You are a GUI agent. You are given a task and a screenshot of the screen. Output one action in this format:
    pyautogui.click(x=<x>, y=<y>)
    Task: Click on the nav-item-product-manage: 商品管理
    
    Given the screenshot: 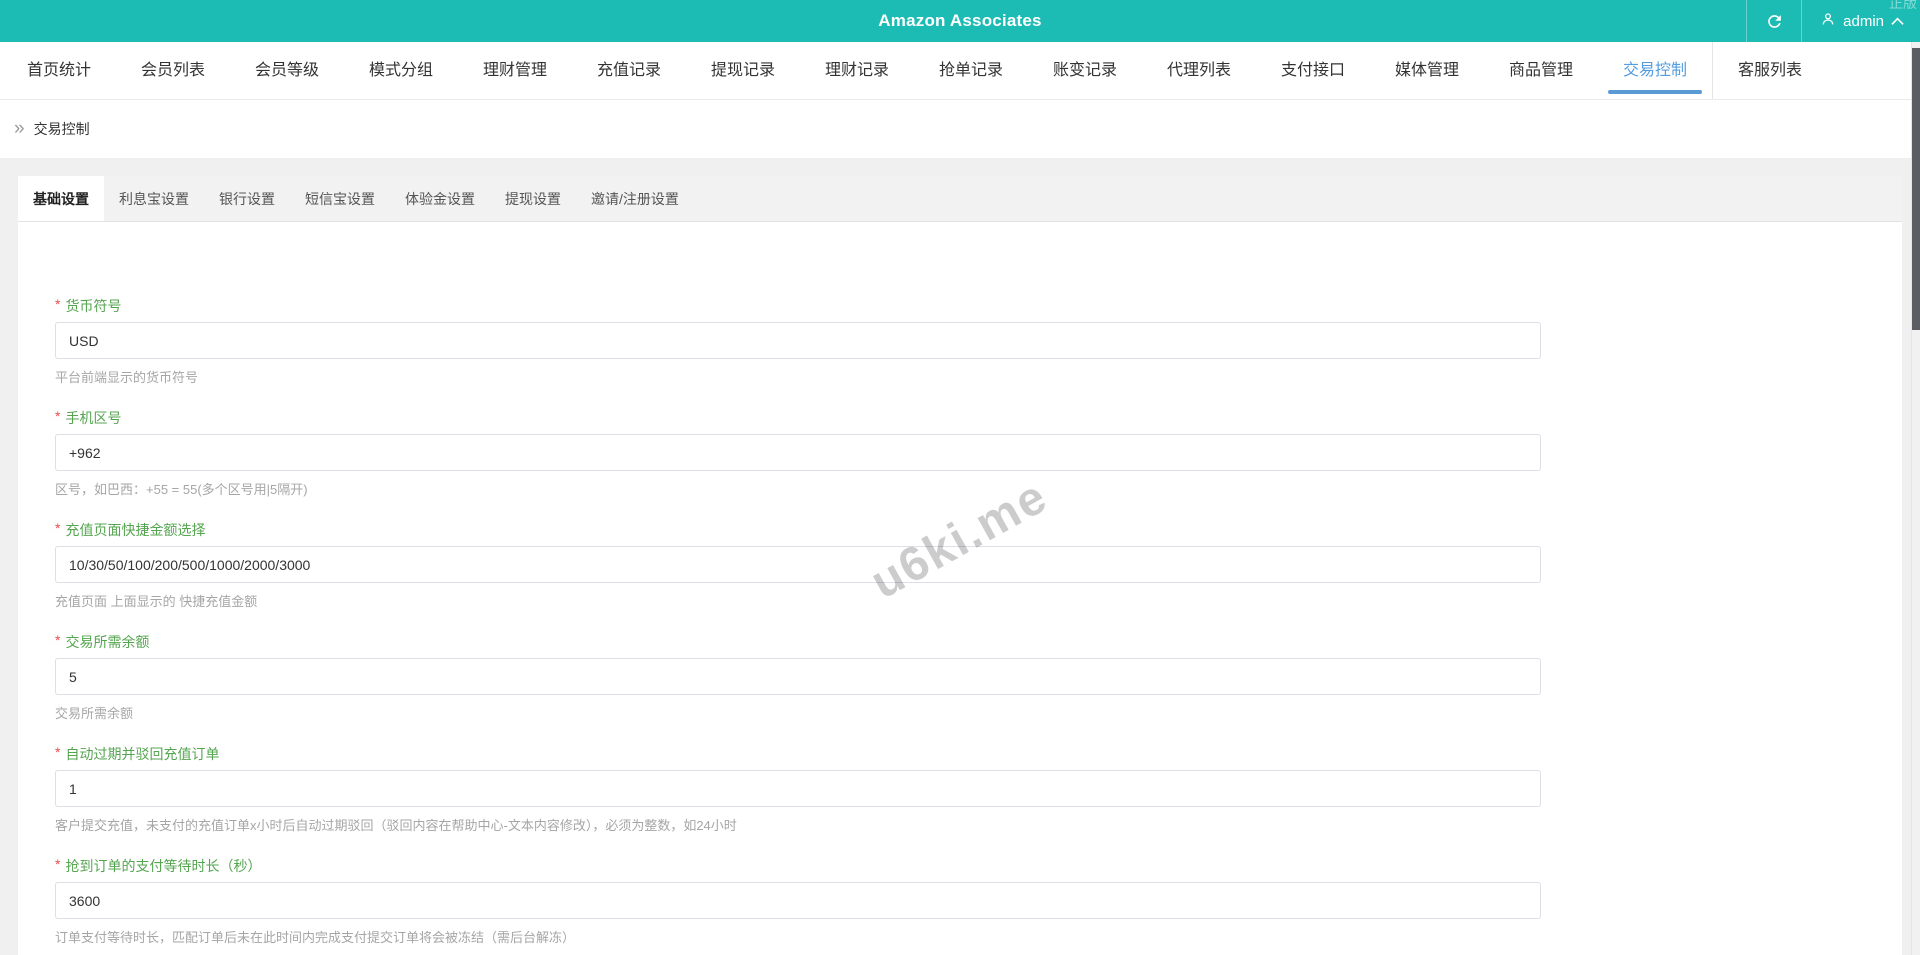 What is the action you would take?
    pyautogui.click(x=1541, y=70)
    